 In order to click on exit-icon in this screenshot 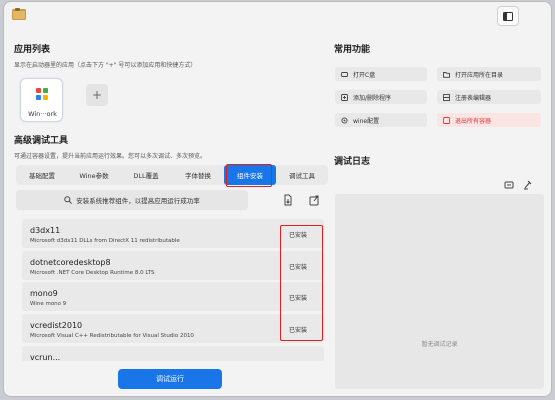, I will do `click(446, 120)`.